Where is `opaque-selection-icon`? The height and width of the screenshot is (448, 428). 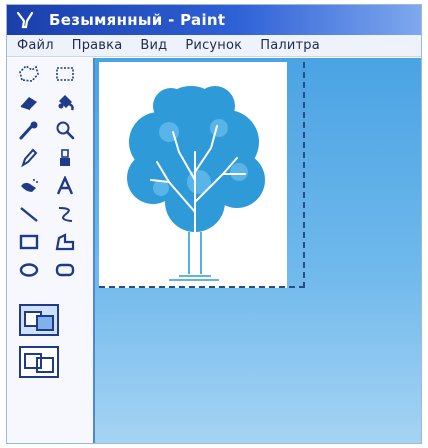 opaque-selection-icon is located at coordinates (39, 320).